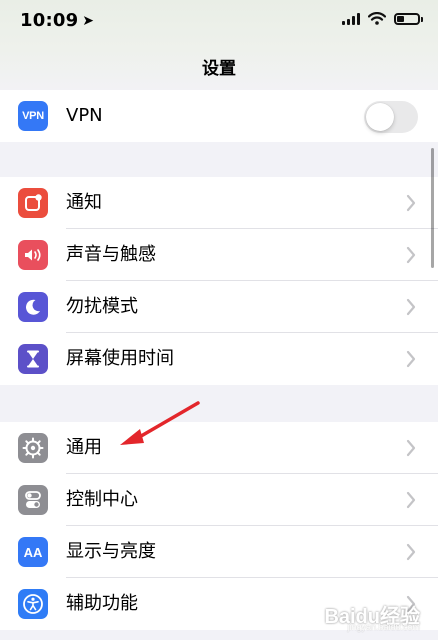  I want to click on settings-row-notifications: 通知, so click(219, 203).